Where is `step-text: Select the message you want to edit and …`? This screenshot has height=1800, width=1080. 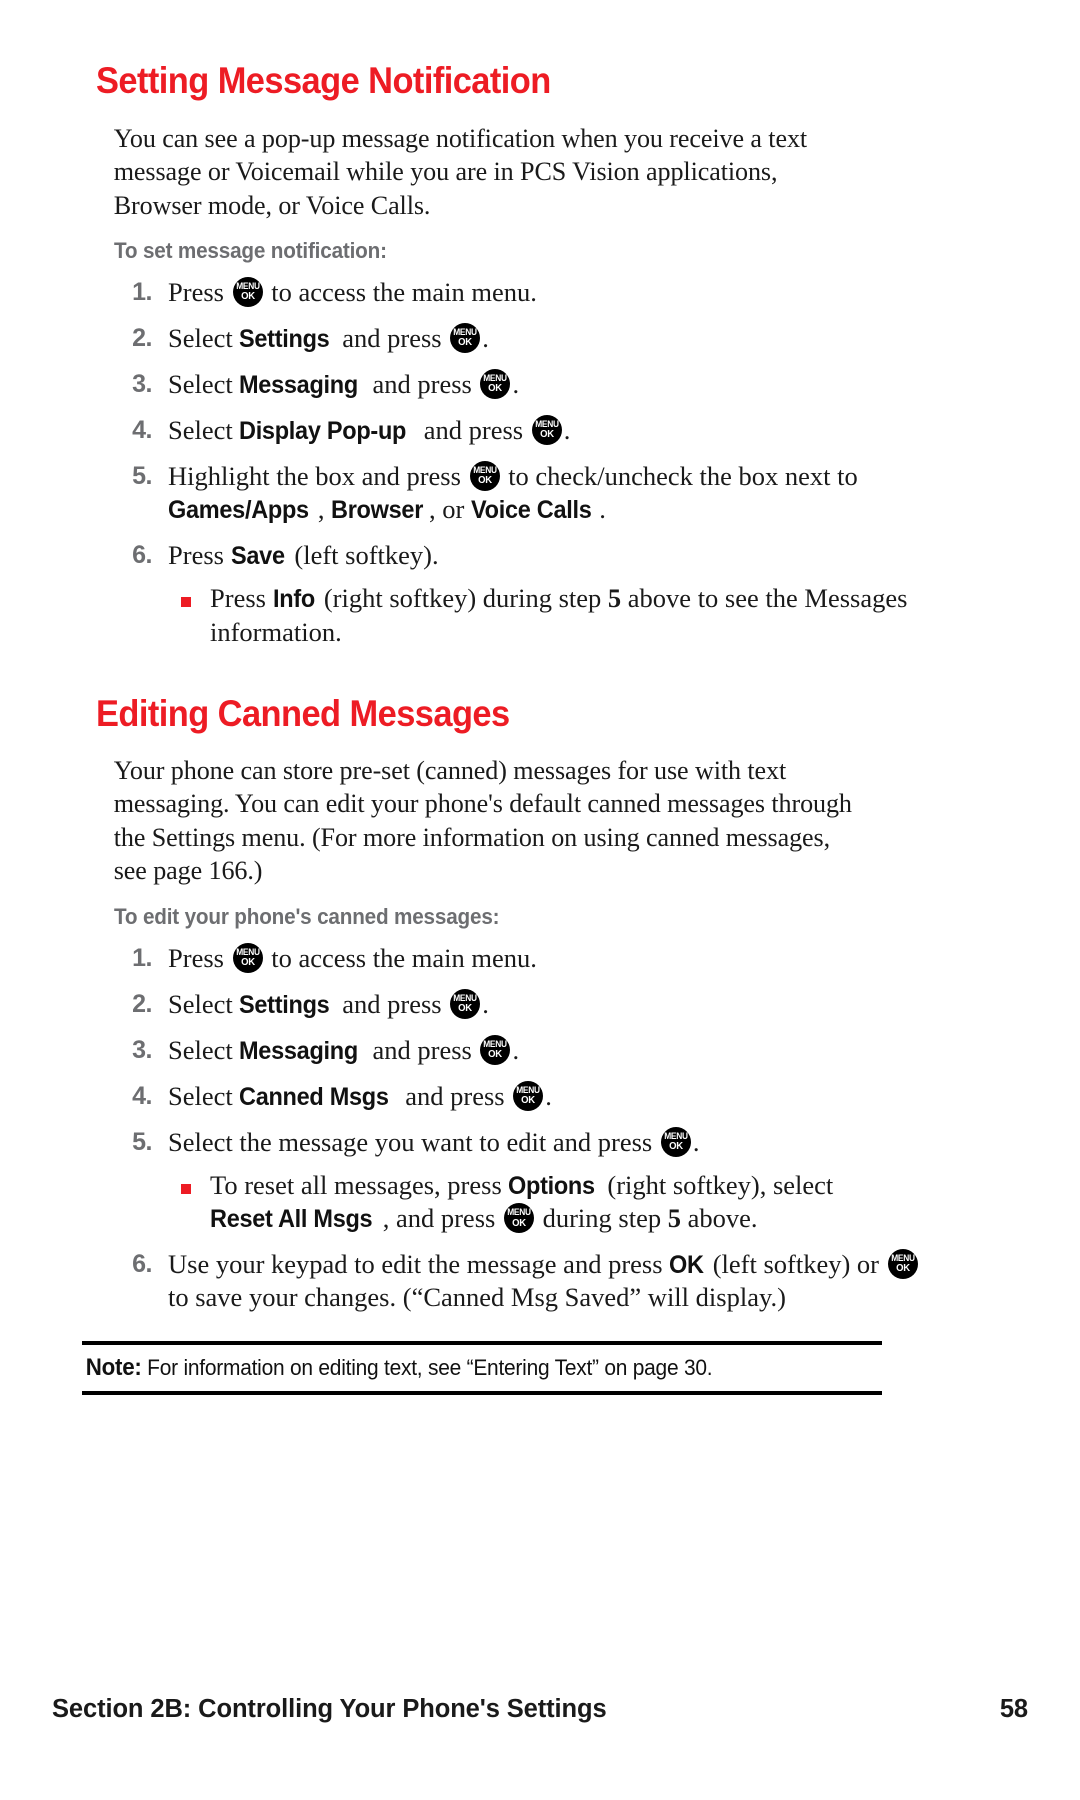 step-text: Select the message you want to edit and … is located at coordinates (434, 1141).